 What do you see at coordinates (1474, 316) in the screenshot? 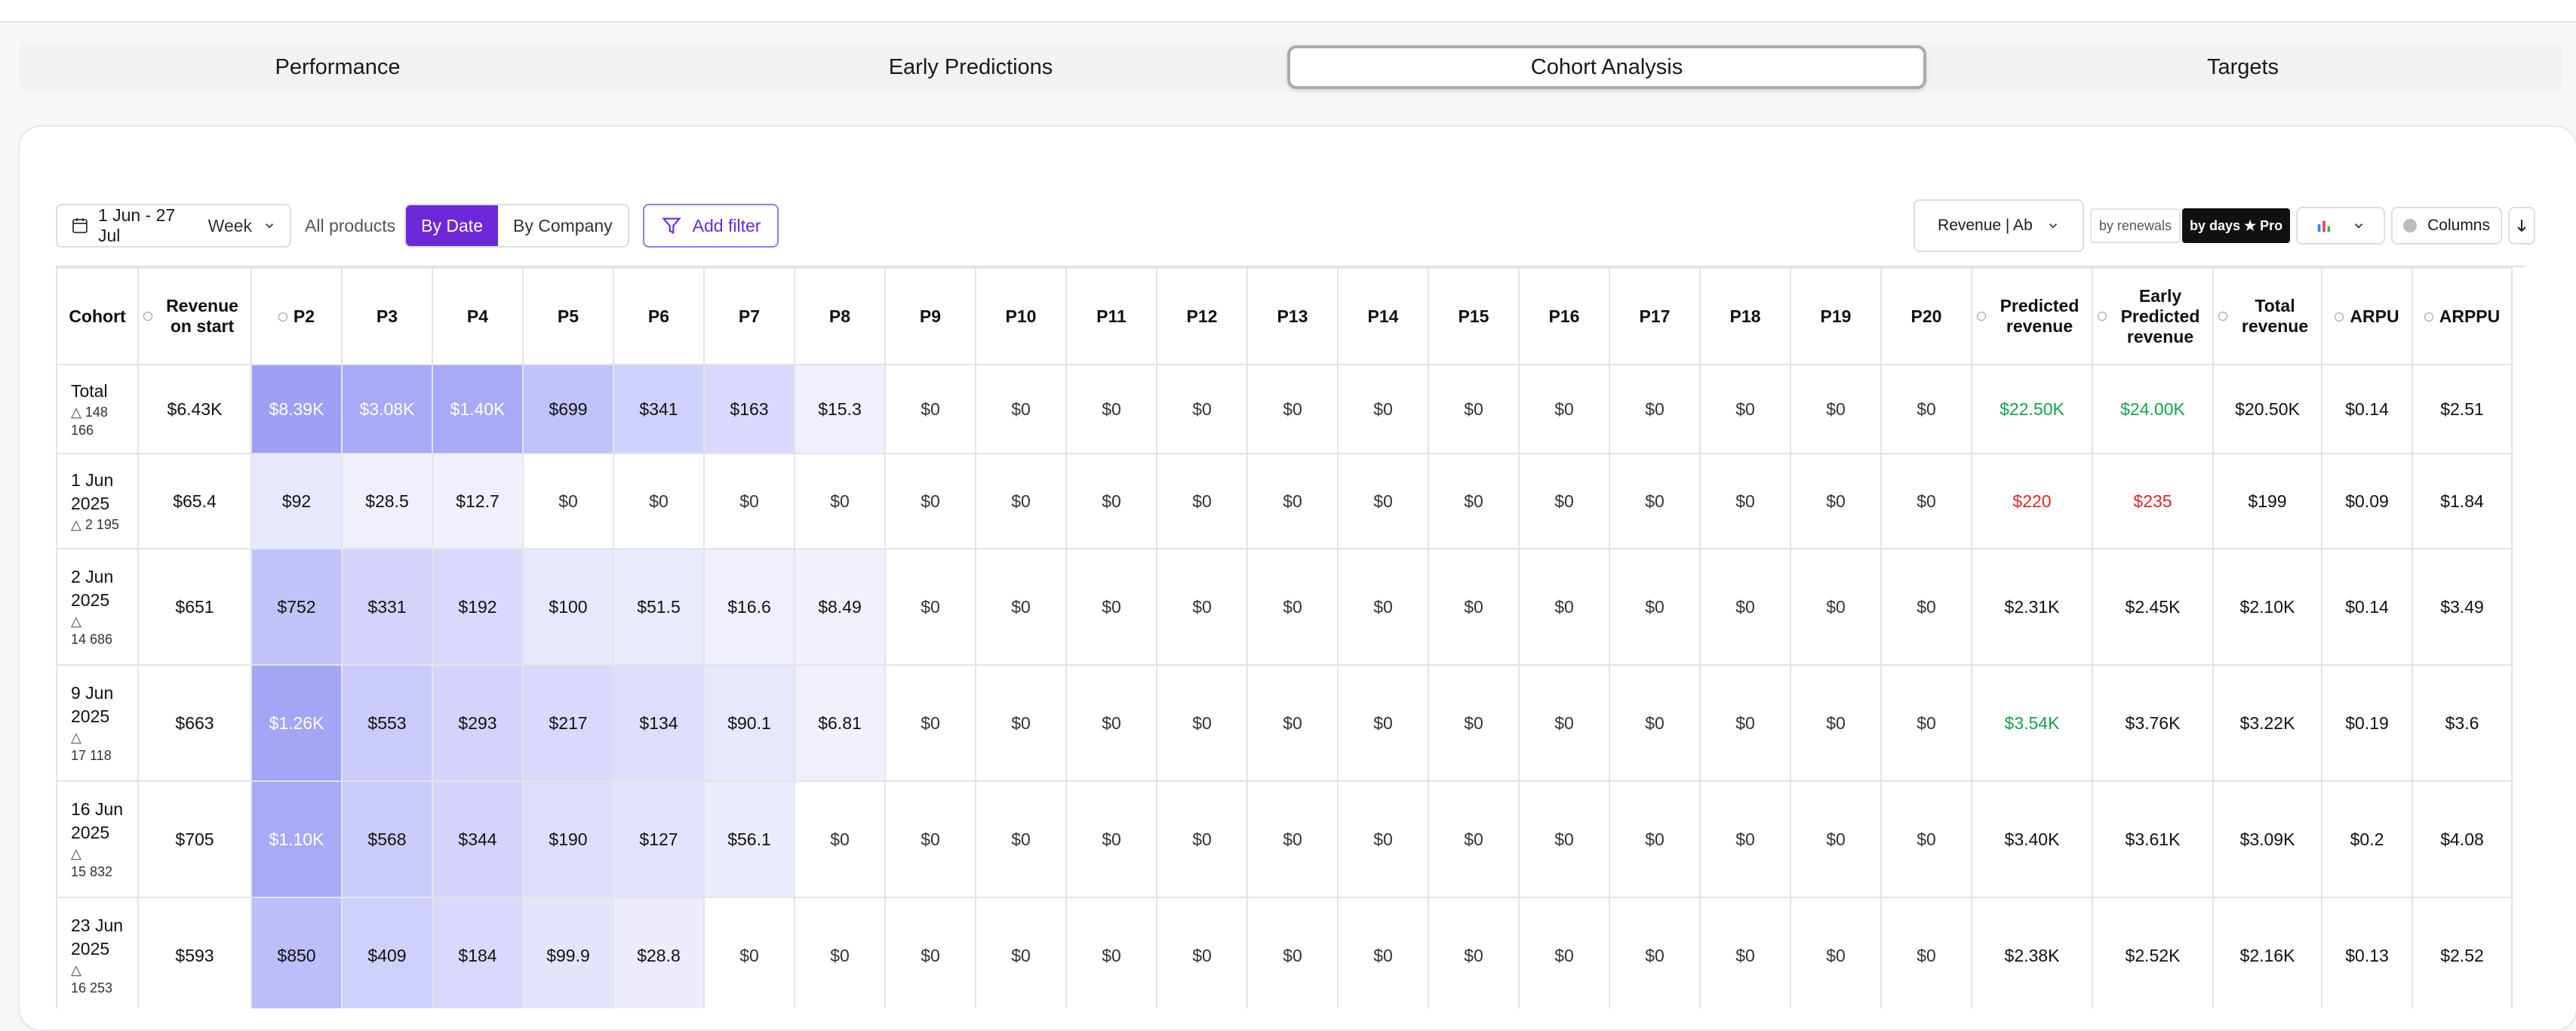
I see `column-header: P15` at bounding box center [1474, 316].